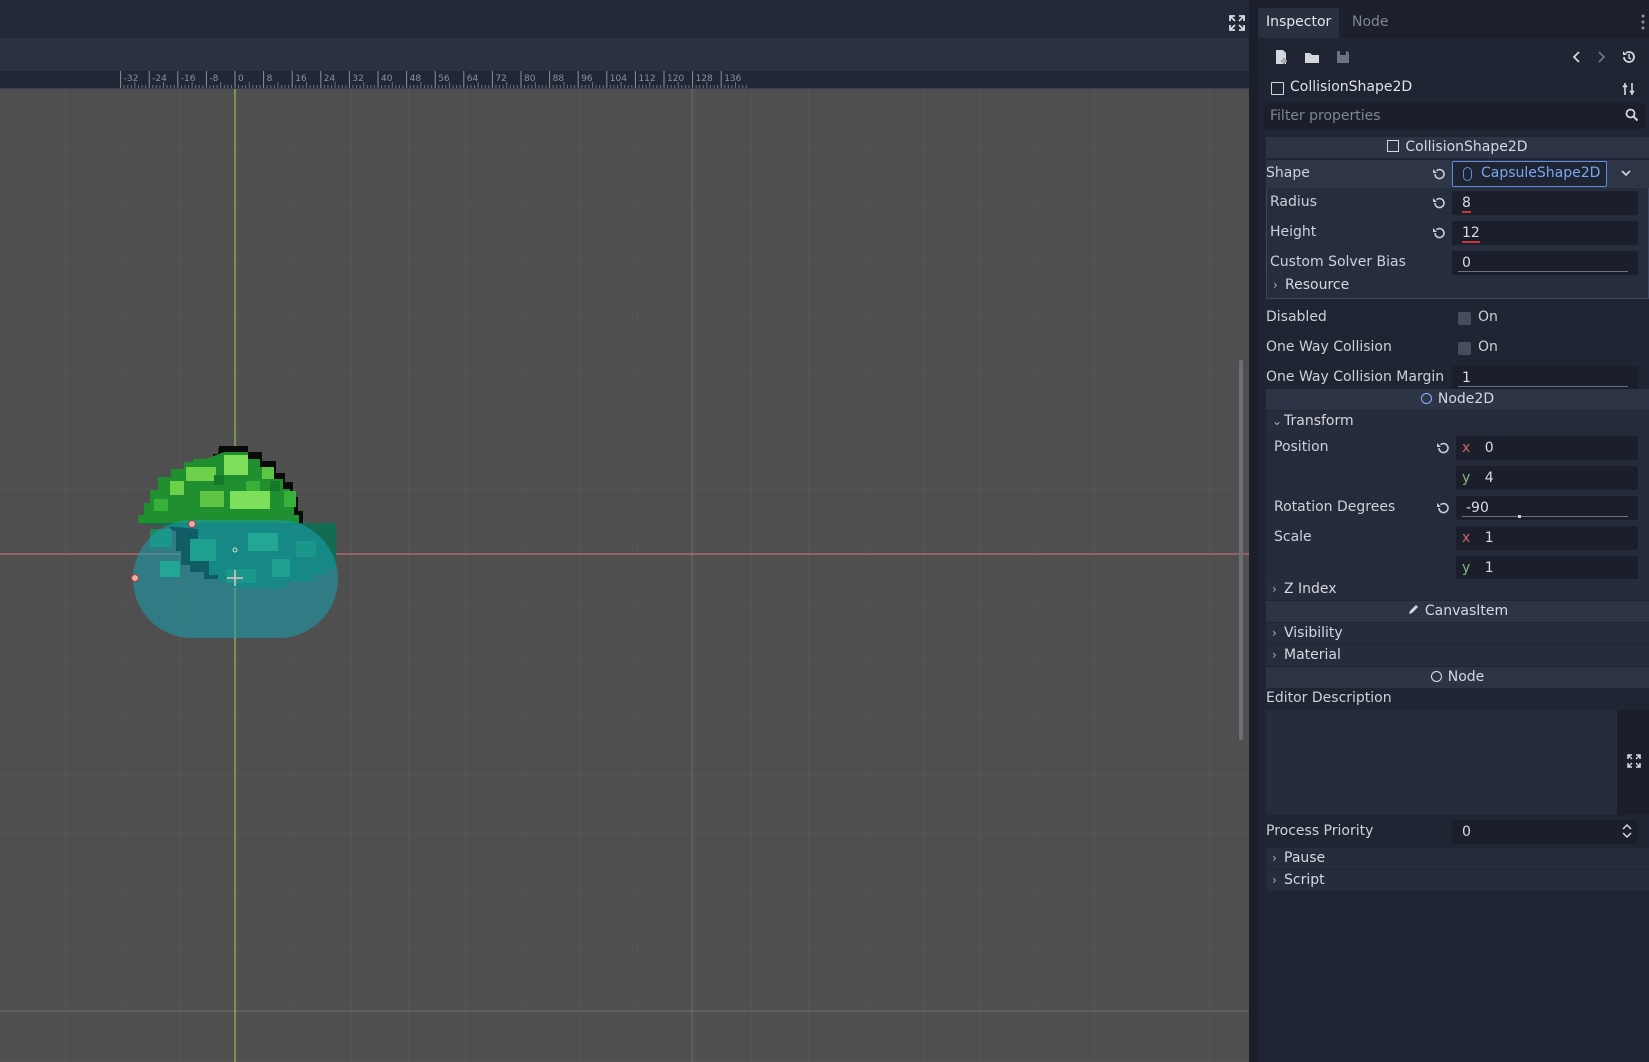  What do you see at coordinates (1466, 399) in the screenshot?
I see `section-title: Node2D` at bounding box center [1466, 399].